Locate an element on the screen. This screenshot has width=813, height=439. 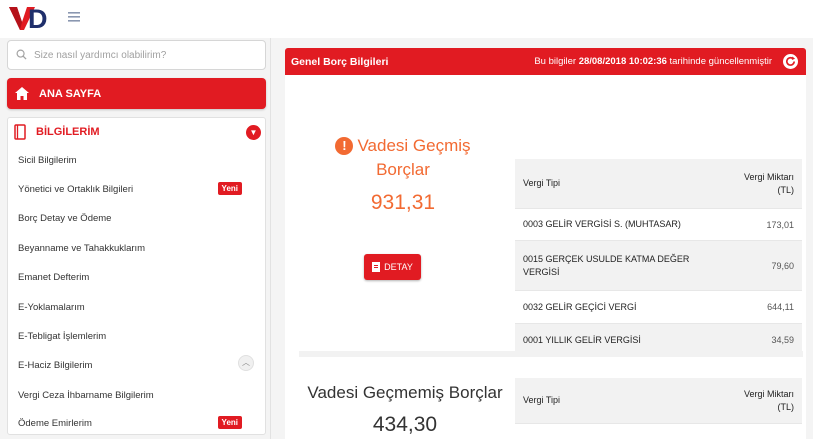
sidebar-item-beyanname: Beyanname ve Tahakkuklarım is located at coordinates (138, 248).